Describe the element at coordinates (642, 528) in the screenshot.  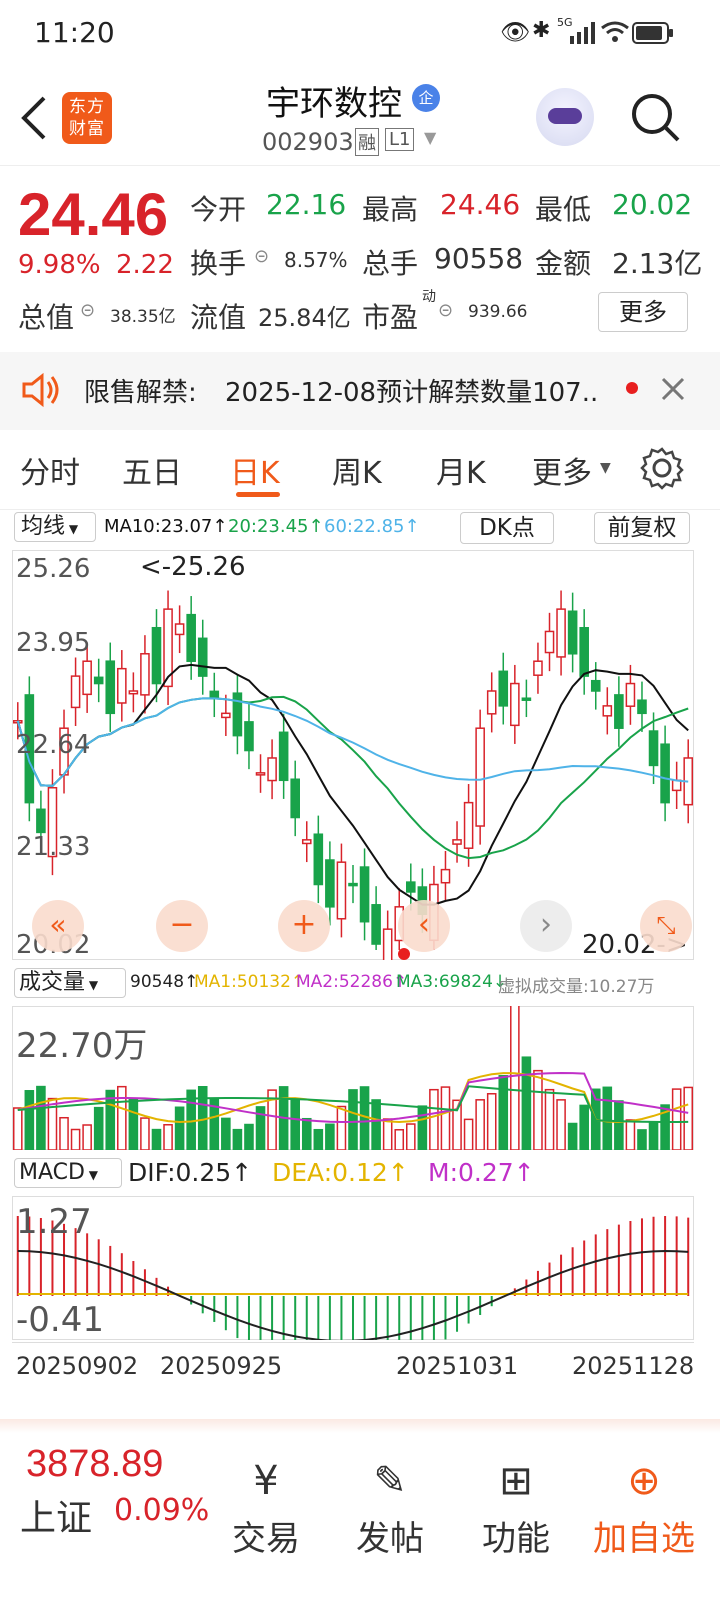
I see `fuquan-button: 前复权` at that location.